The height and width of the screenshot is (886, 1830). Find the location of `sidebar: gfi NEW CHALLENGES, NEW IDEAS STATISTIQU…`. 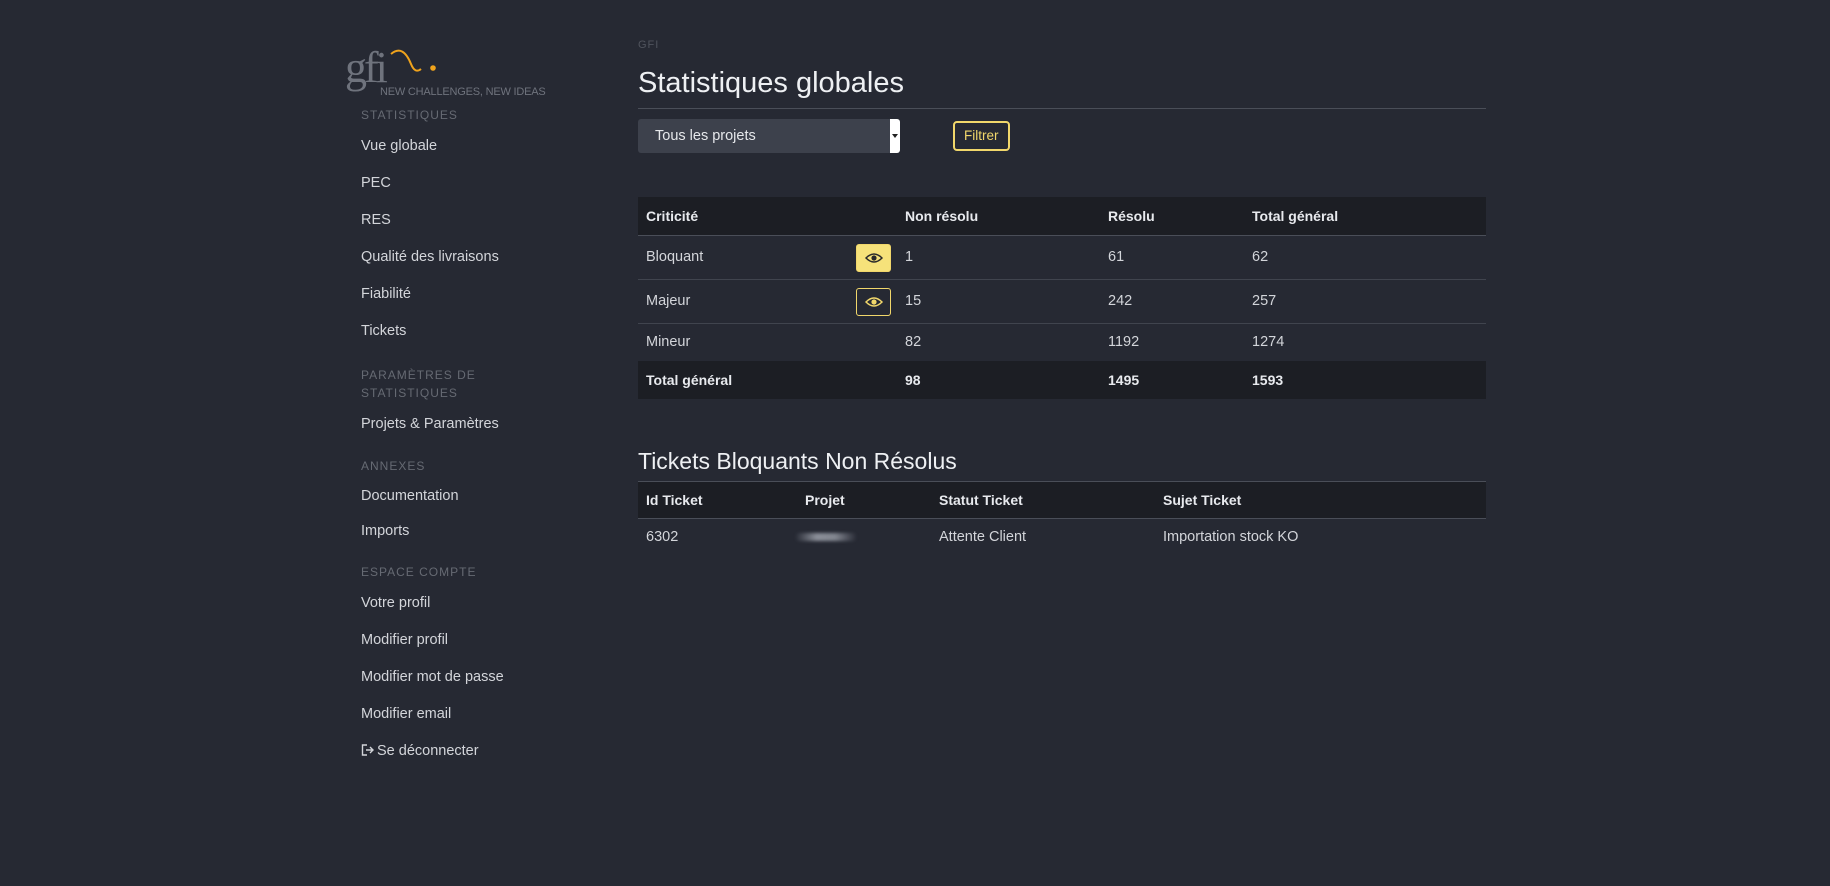

sidebar: gfi NEW CHALLENGES, NEW IDEAS STATISTIQU… is located at coordinates (465, 404).